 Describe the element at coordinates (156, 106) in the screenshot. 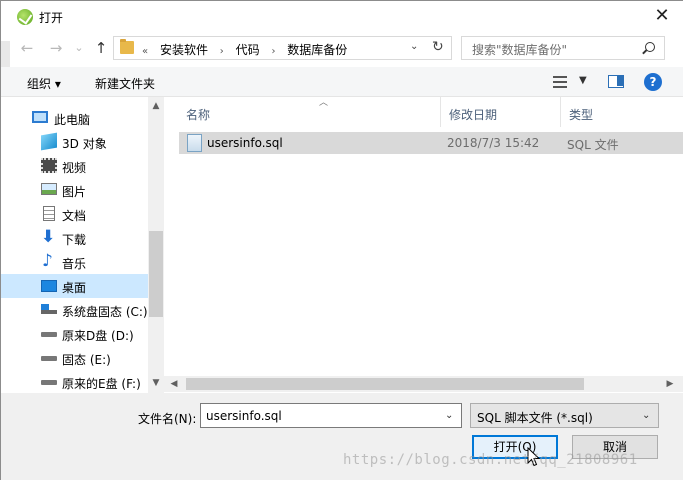

I see `scroll-up-icon: ▲` at that location.